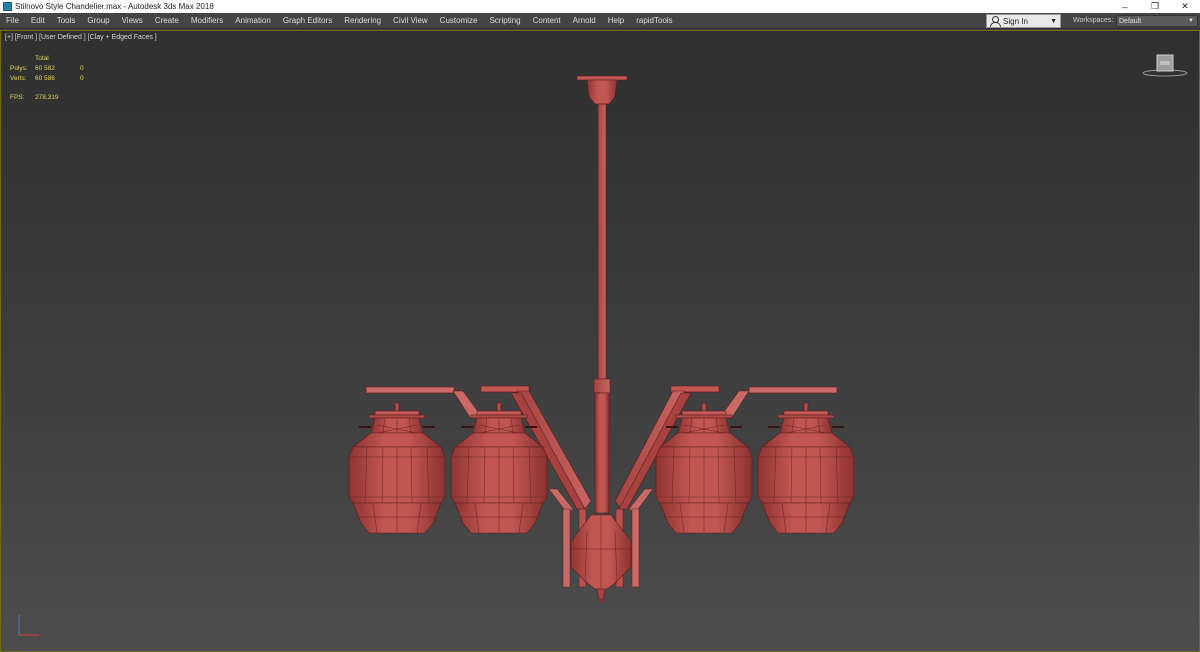 The image size is (1200, 652). I want to click on window-controls: – ❐ ✕, so click(1155, 6).